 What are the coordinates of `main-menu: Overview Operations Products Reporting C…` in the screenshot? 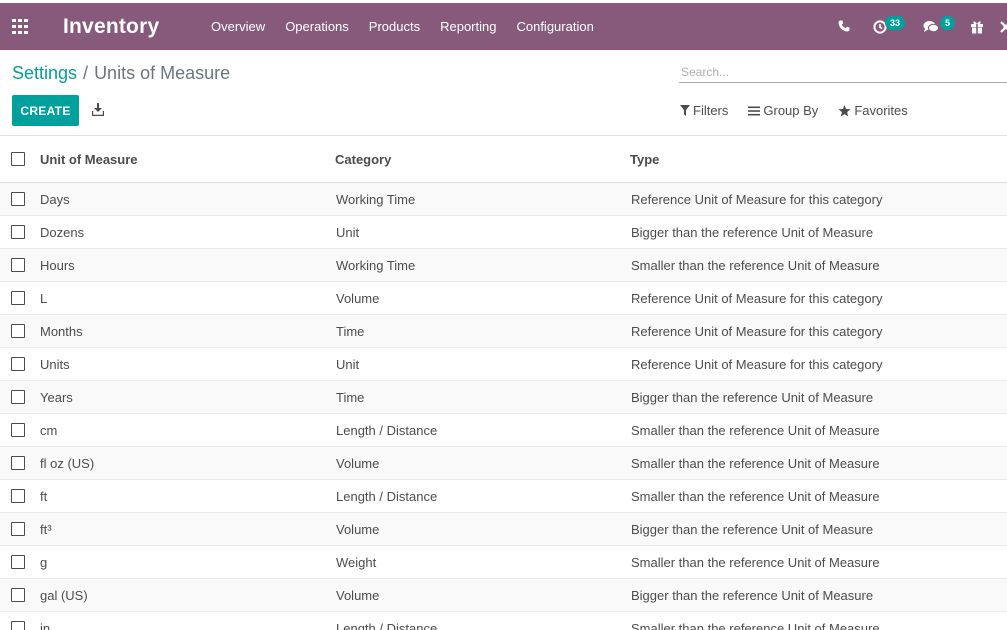 It's located at (412, 26).